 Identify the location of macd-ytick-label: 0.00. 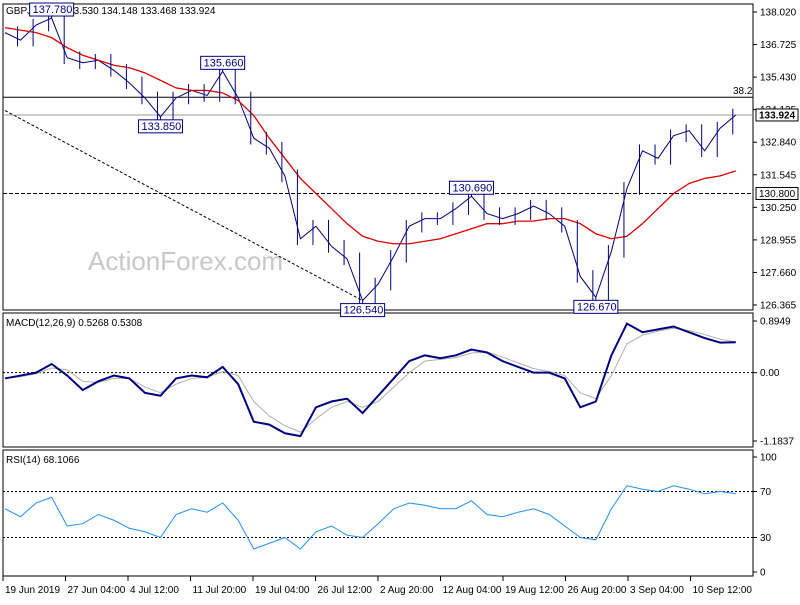
(770, 373).